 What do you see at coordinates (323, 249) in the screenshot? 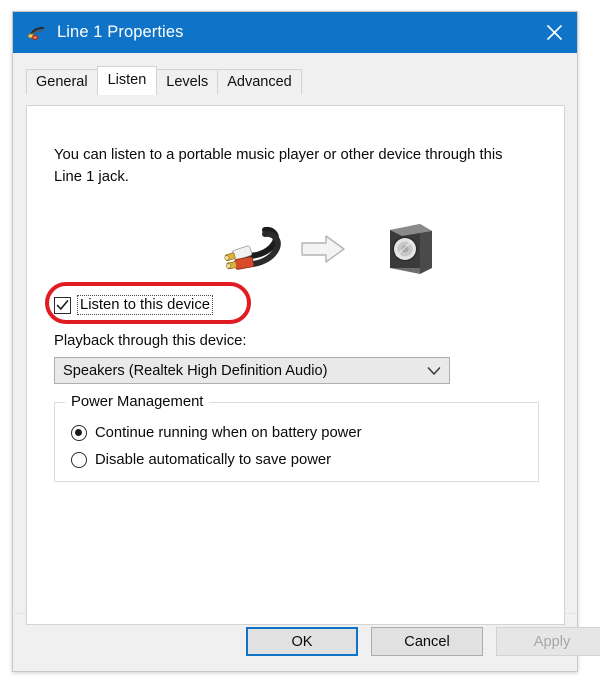
I see `right-arrow-icon` at bounding box center [323, 249].